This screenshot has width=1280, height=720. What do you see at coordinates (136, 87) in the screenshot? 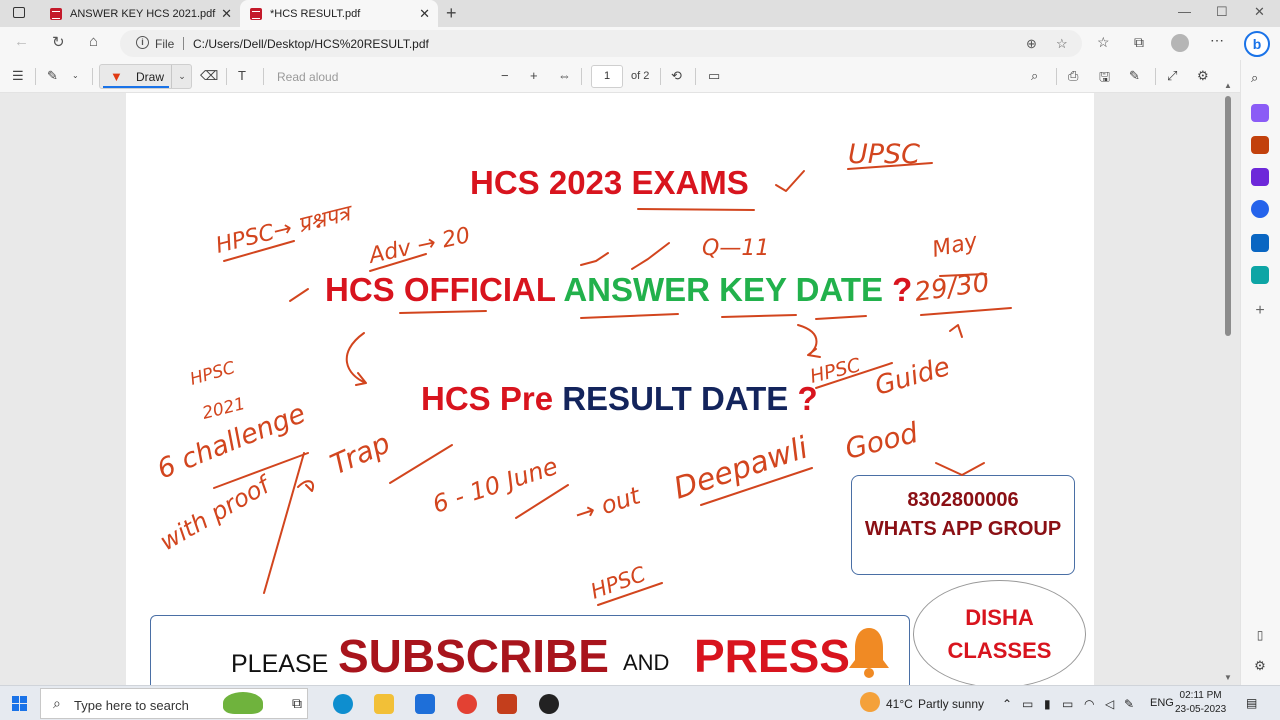
I see `draw-color-bar` at bounding box center [136, 87].